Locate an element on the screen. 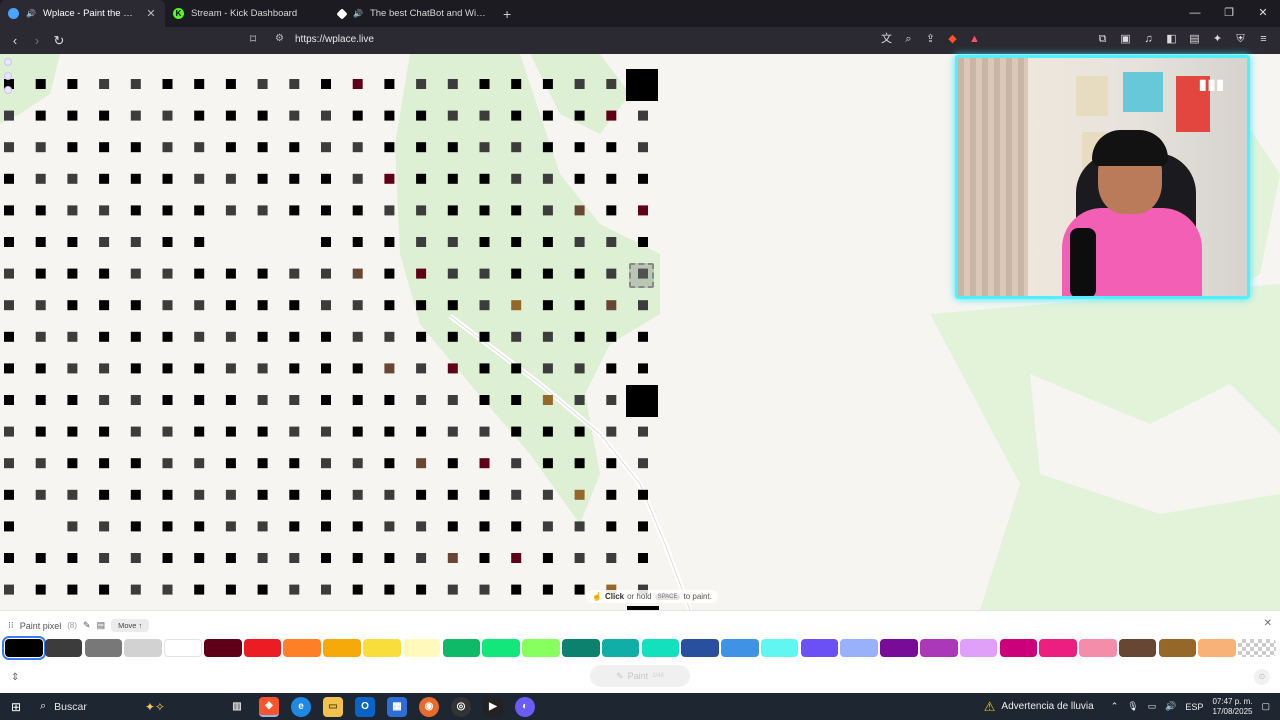 Image resolution: width=1280 pixels, height=720 pixels. extensions-icon: ⧉ is located at coordinates (1102, 39).